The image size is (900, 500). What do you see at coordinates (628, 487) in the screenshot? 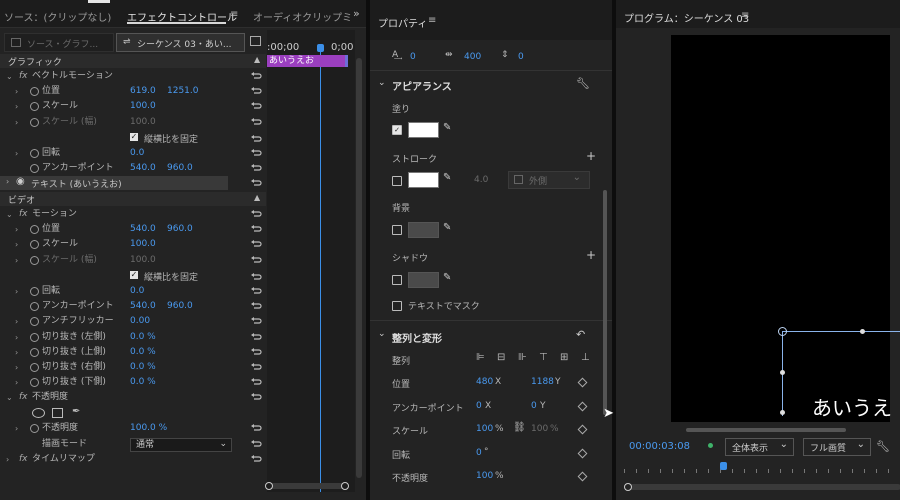
I see `zoom-handle-left` at bounding box center [628, 487].